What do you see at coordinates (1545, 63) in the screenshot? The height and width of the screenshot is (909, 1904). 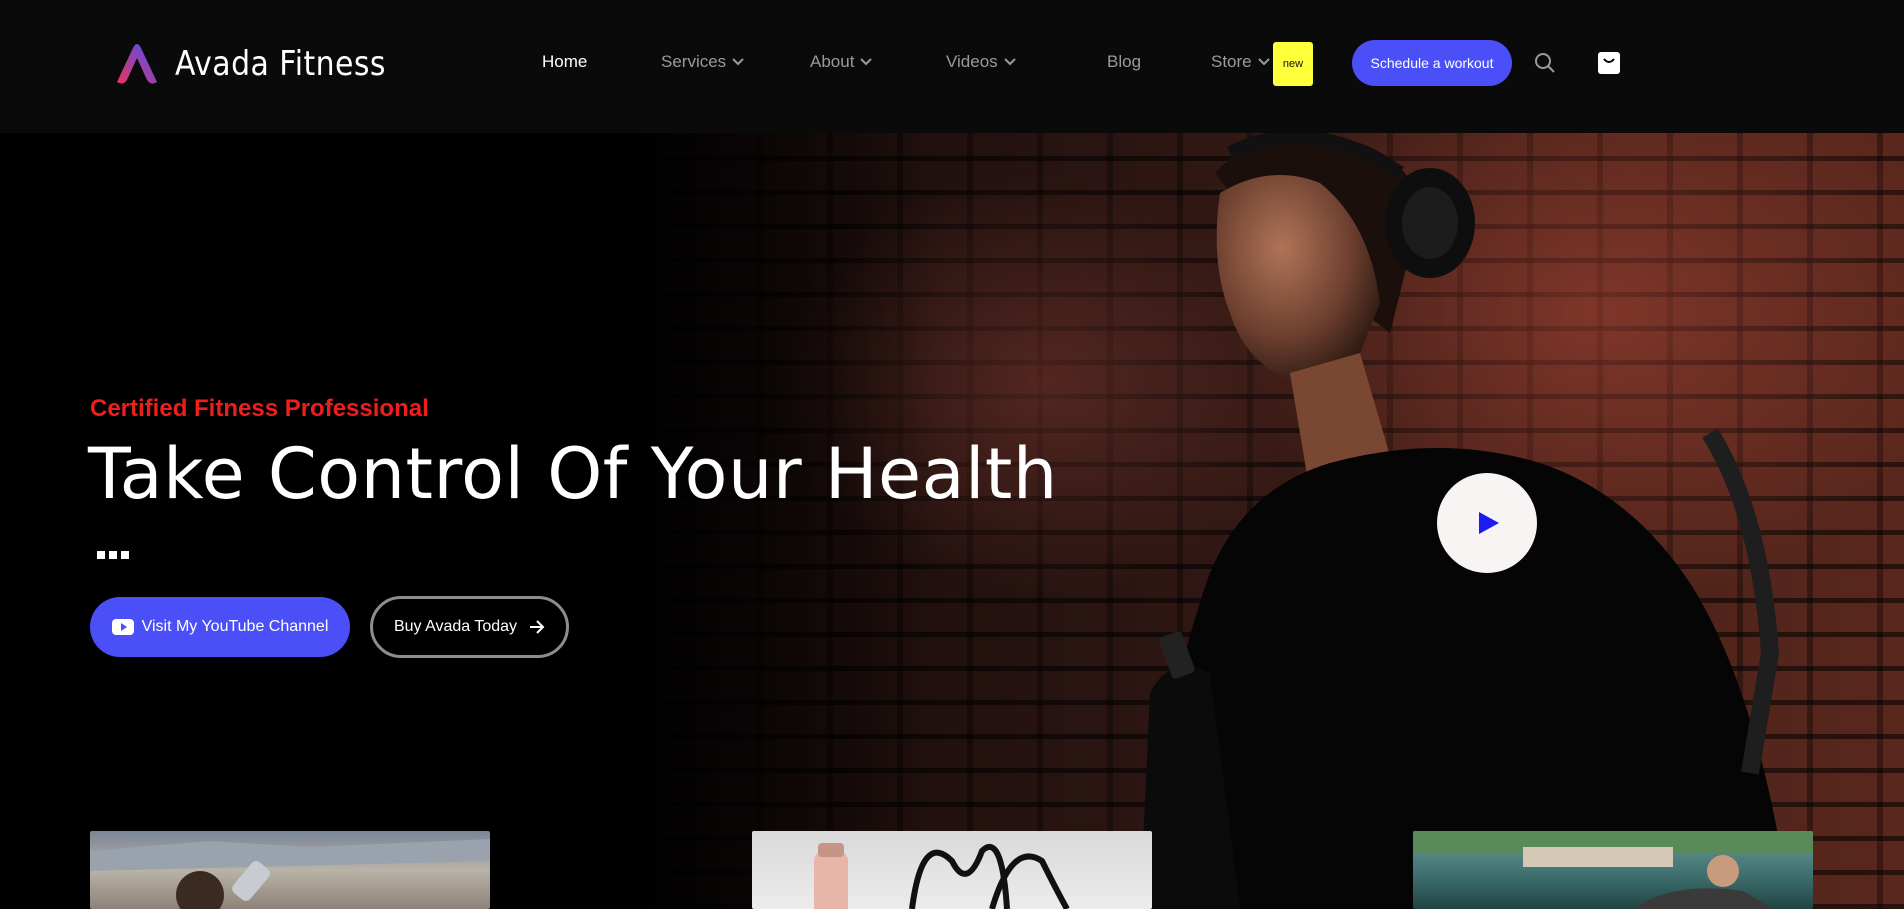 I see `search-icon` at bounding box center [1545, 63].